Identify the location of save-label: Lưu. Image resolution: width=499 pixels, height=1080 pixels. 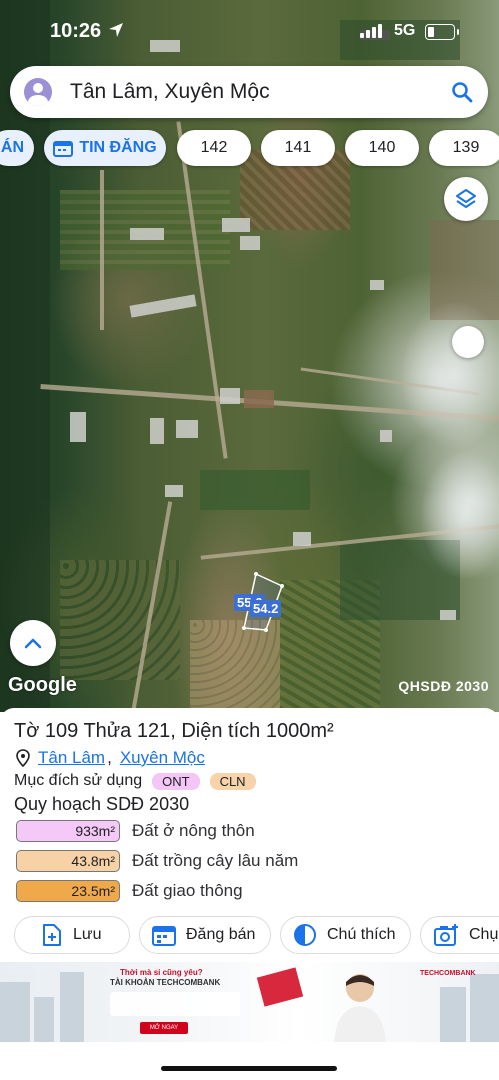
(87, 934).